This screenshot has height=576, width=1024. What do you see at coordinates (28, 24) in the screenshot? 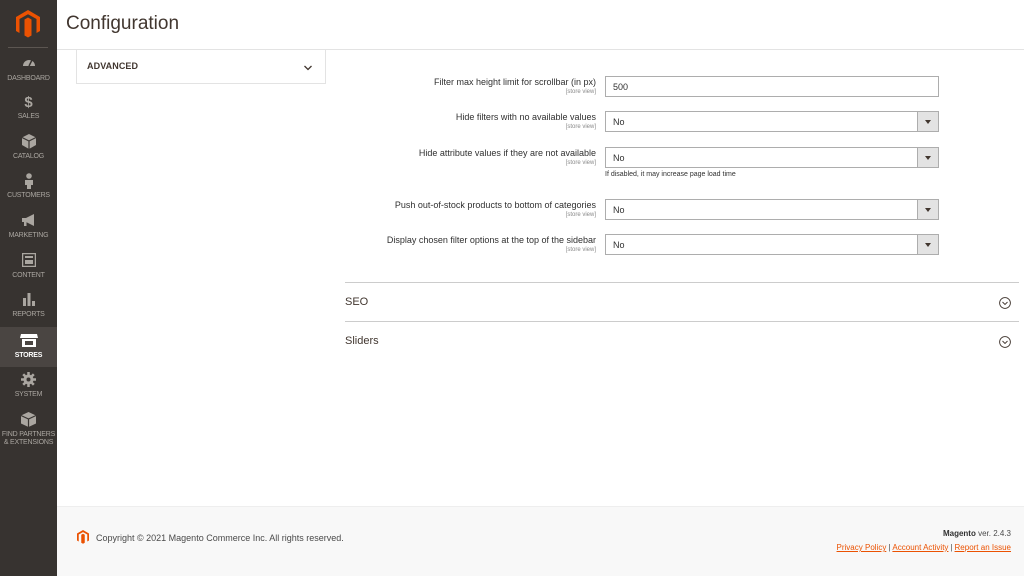
I see `magento-logo-icon` at bounding box center [28, 24].